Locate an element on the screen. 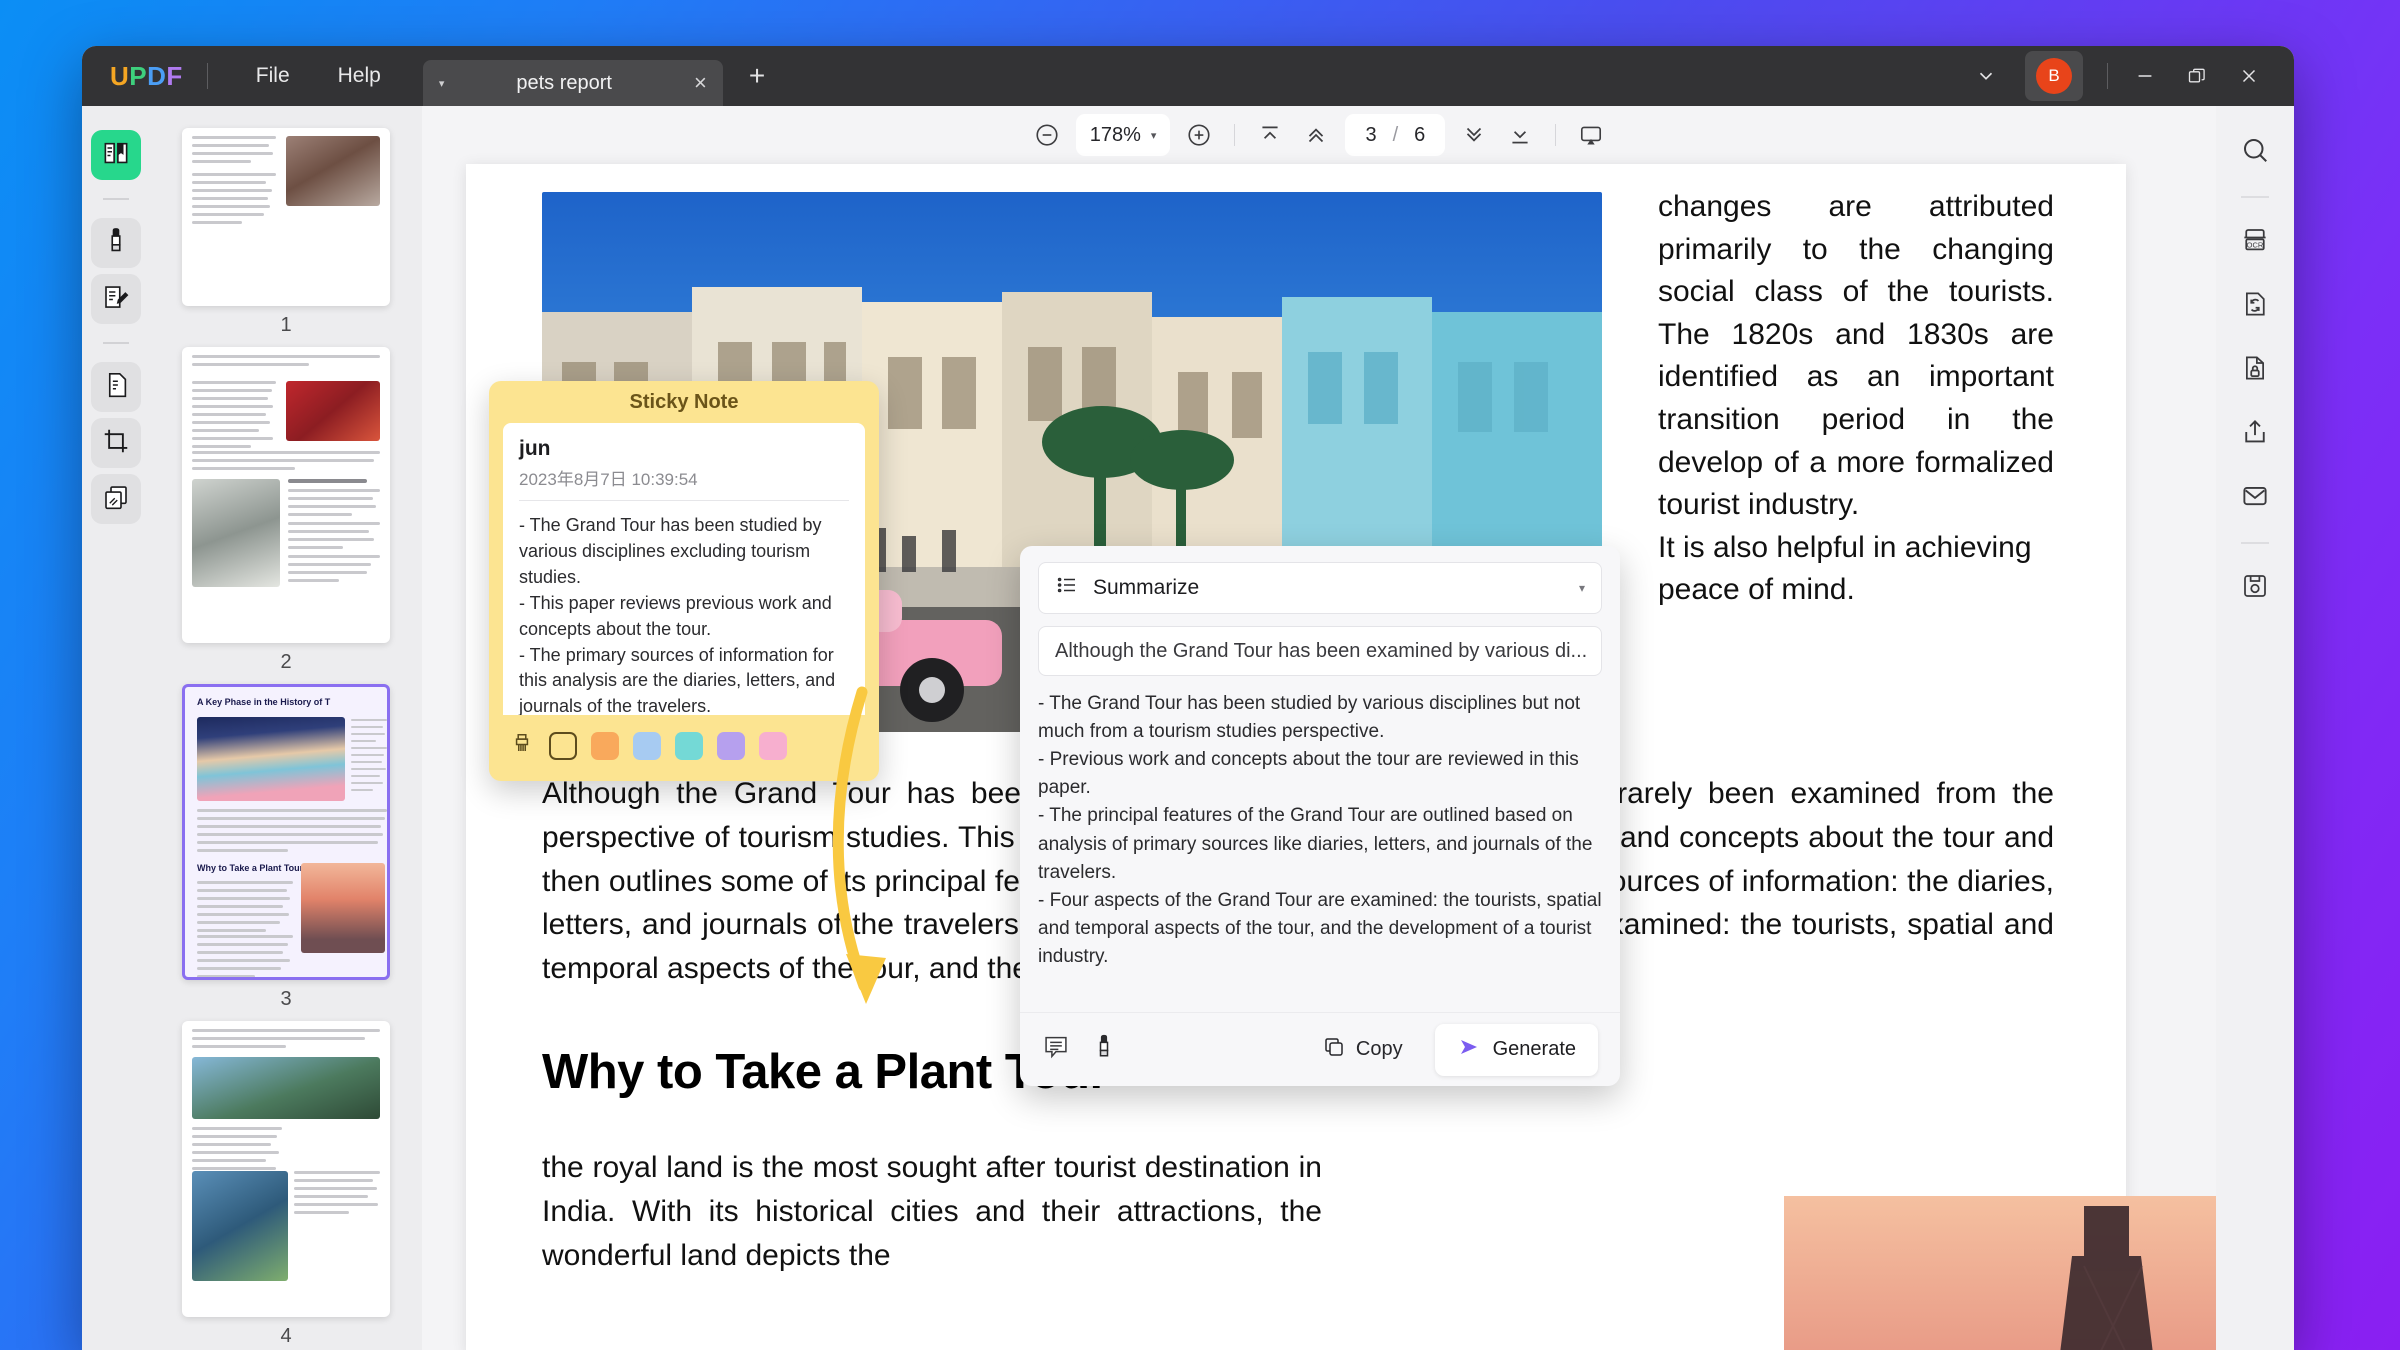 The image size is (2400, 1350). menu-file: File is located at coordinates (273, 76).